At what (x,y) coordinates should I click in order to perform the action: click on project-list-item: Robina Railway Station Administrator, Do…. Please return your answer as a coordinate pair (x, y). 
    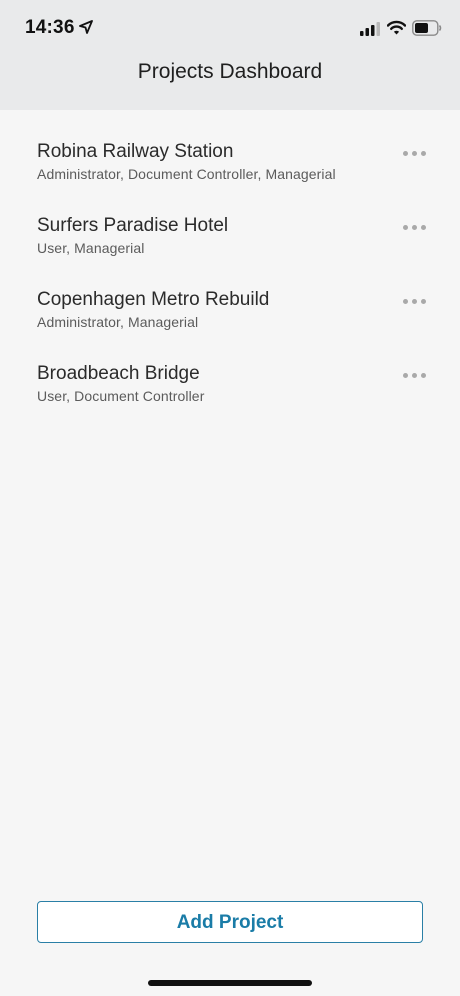
    Looking at the image, I should click on (230, 175).